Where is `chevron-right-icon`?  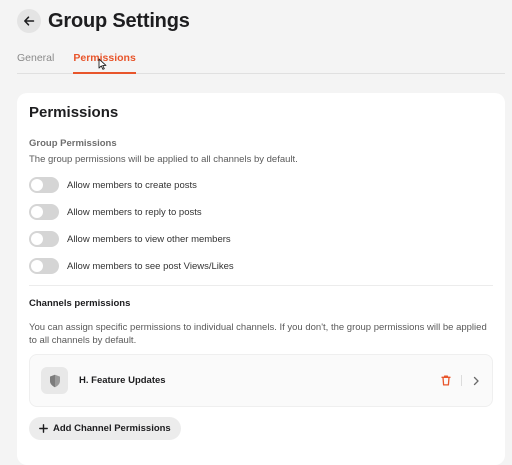
chevron-right-icon is located at coordinates (476, 380).